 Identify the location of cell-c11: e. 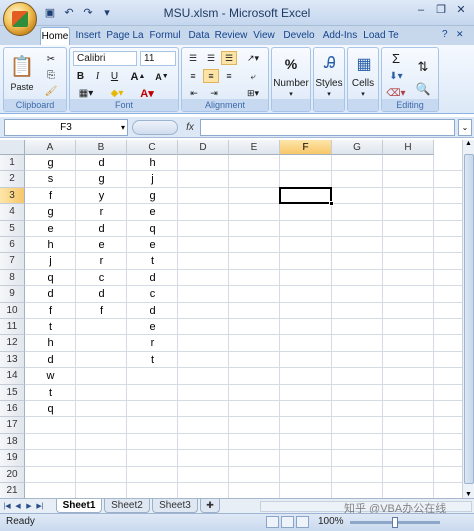
(152, 327).